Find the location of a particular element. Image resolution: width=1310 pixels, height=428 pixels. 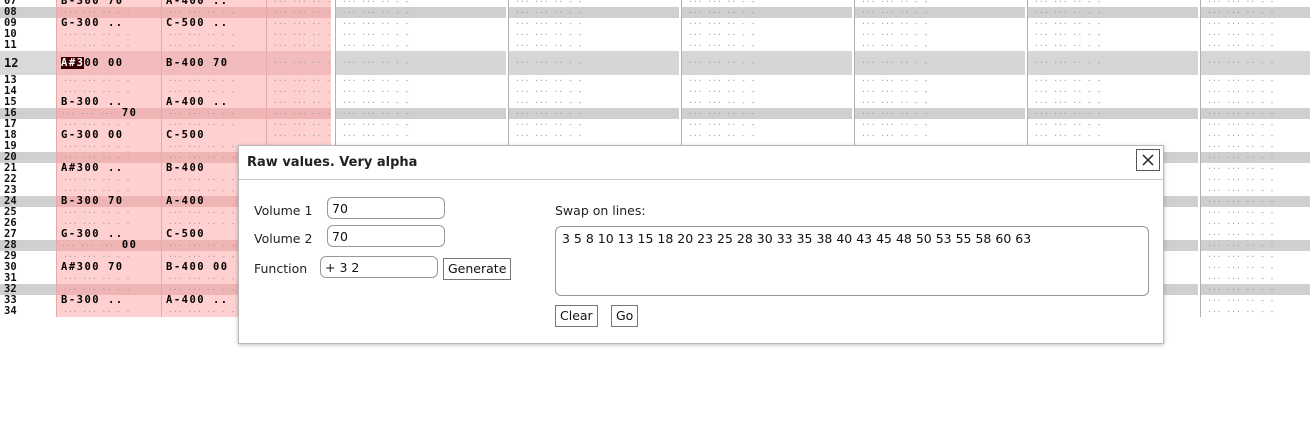

channel-cell: B-300 70 is located at coordinates (109, 3).